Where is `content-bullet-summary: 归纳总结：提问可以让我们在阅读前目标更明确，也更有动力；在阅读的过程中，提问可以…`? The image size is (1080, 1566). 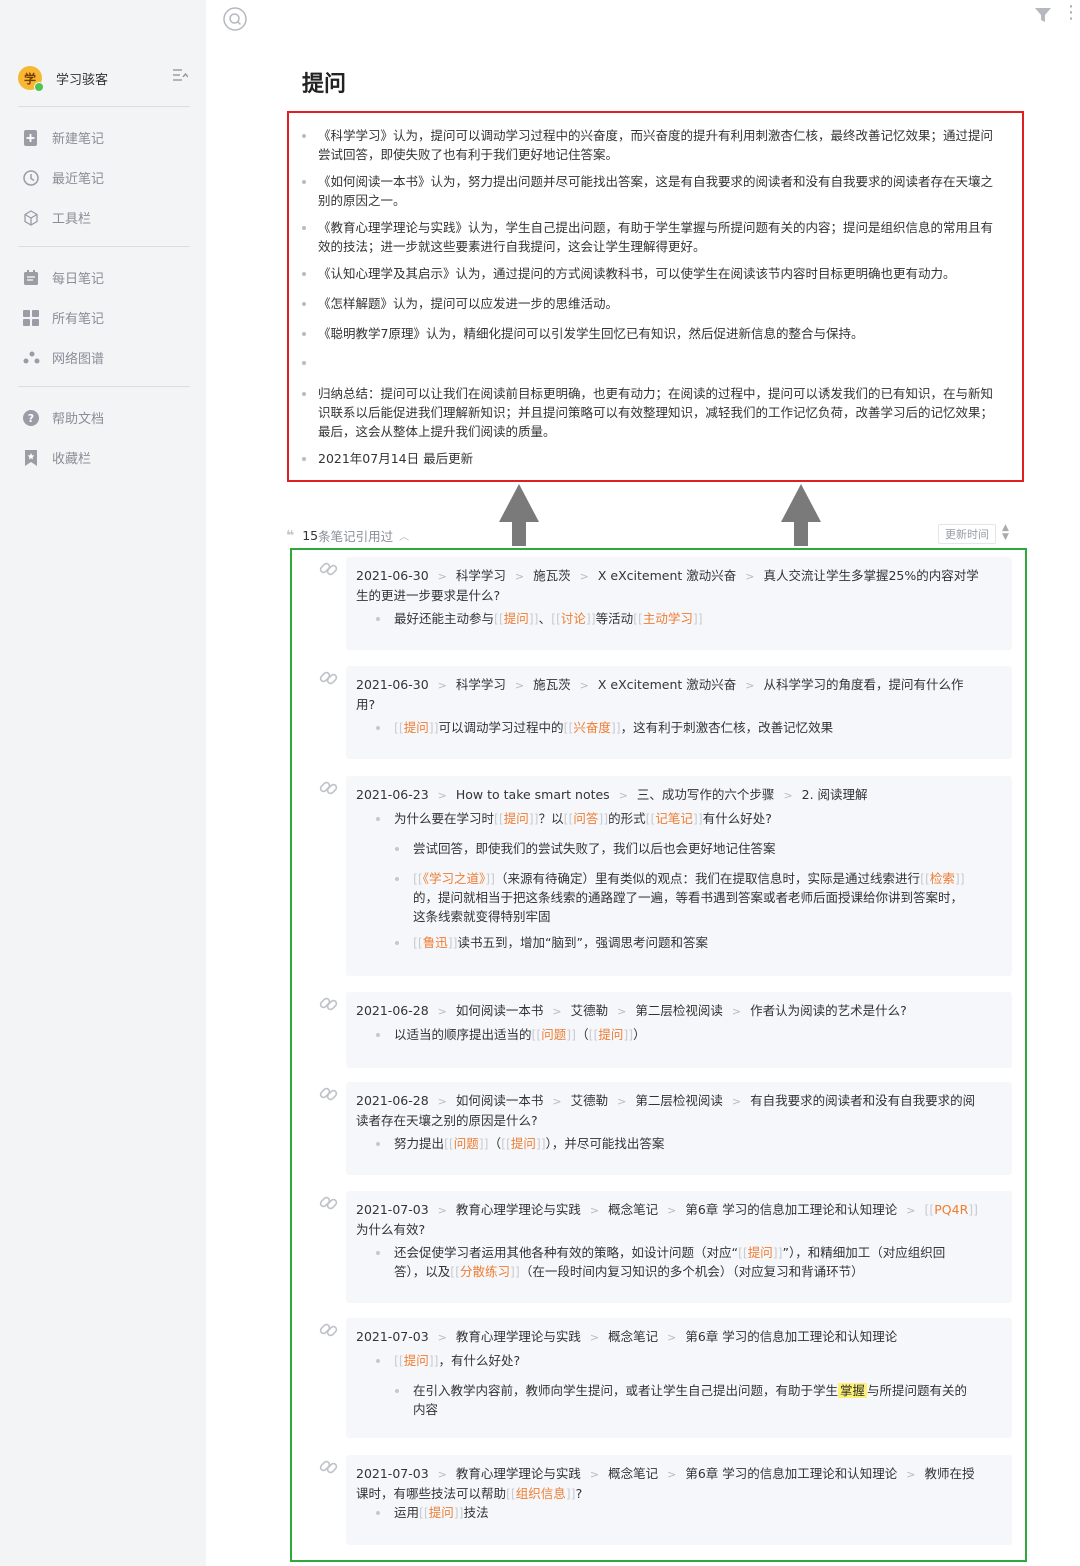 content-bullet-summary: 归纳总结：提问可以让我们在阅读前目标更明确，也更有动力；在阅读的过程中，提问可以… is located at coordinates (651, 412).